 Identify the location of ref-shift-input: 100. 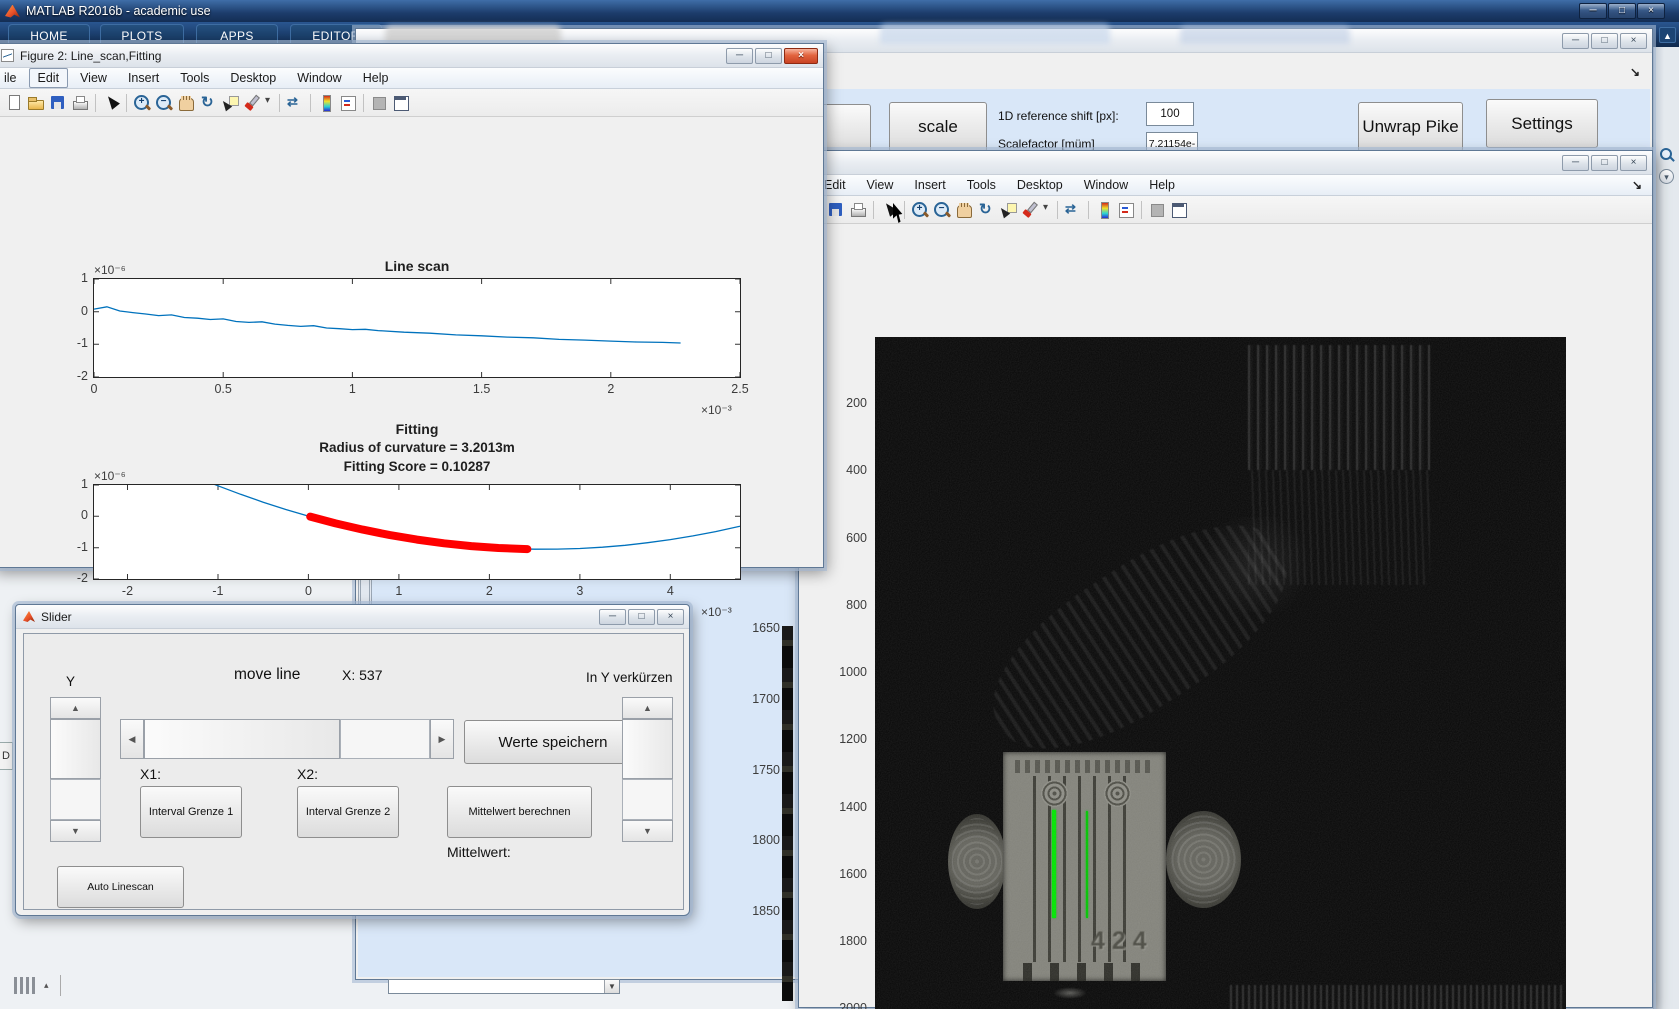
(1170, 114).